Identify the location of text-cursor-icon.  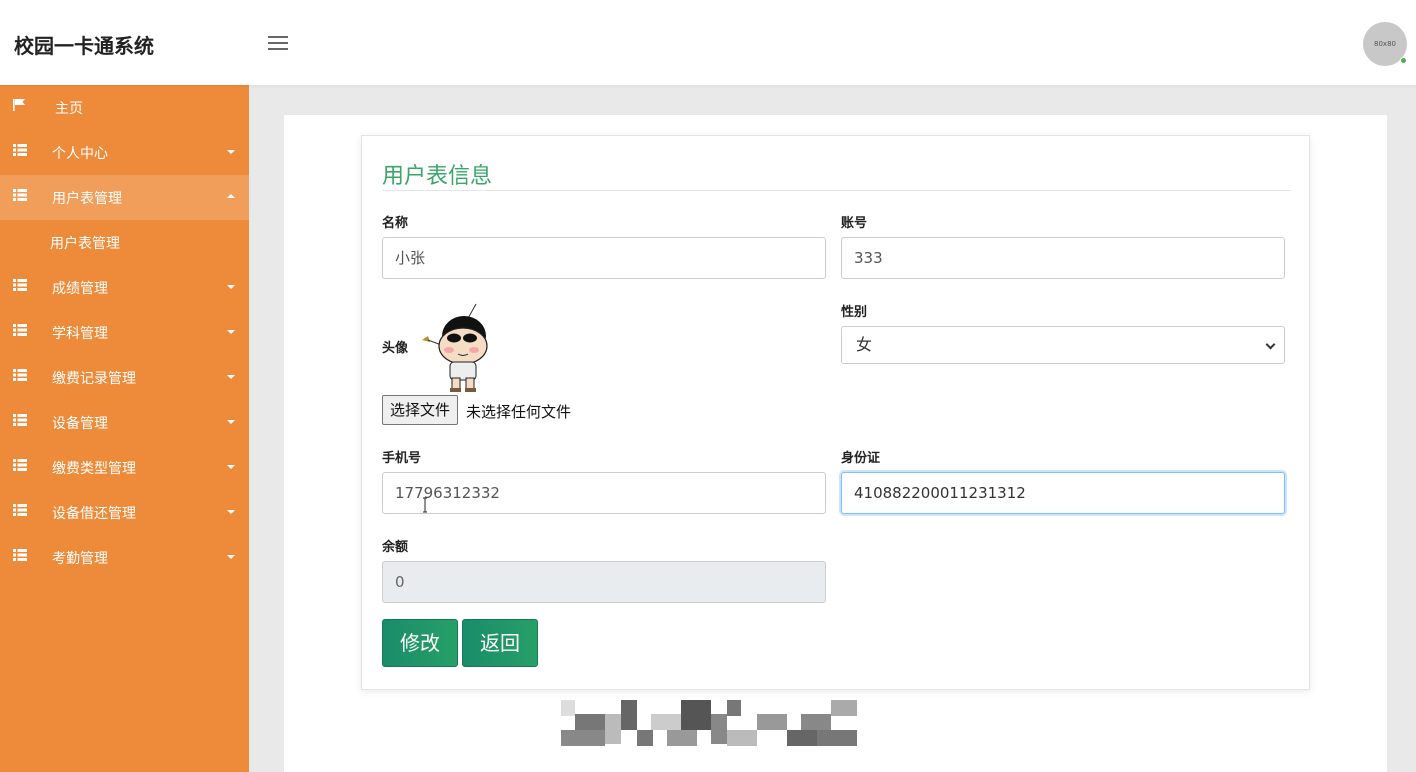
(425, 505).